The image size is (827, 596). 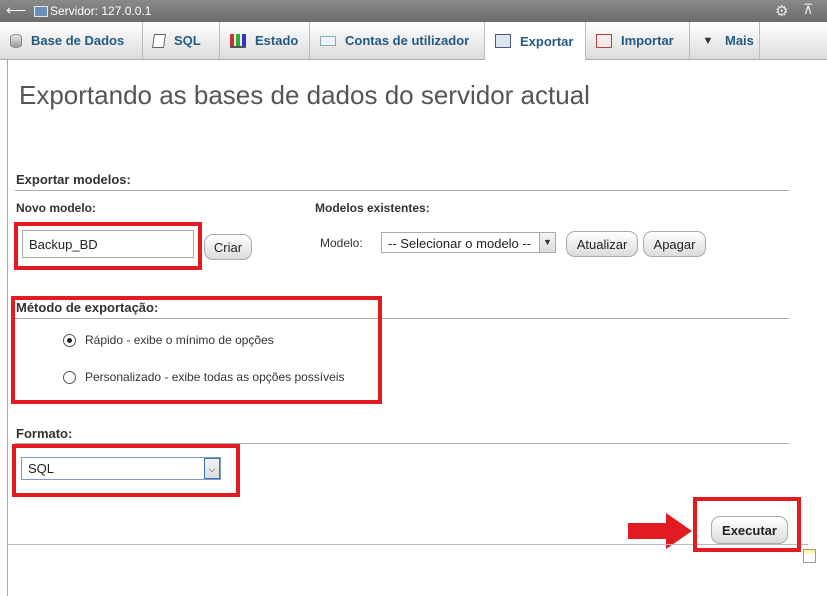 What do you see at coordinates (196, 350) in the screenshot?
I see `highlight-box-method` at bounding box center [196, 350].